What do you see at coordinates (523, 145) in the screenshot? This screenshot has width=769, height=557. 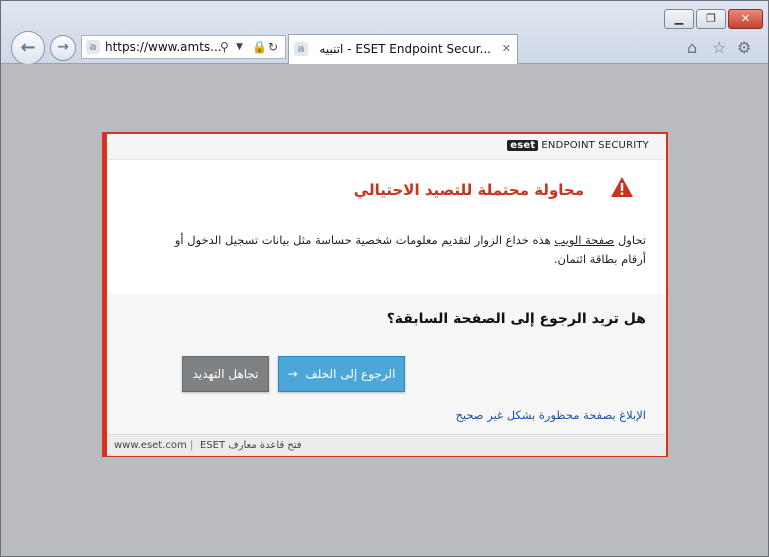 I see `eset-logo-mark: eset` at bounding box center [523, 145].